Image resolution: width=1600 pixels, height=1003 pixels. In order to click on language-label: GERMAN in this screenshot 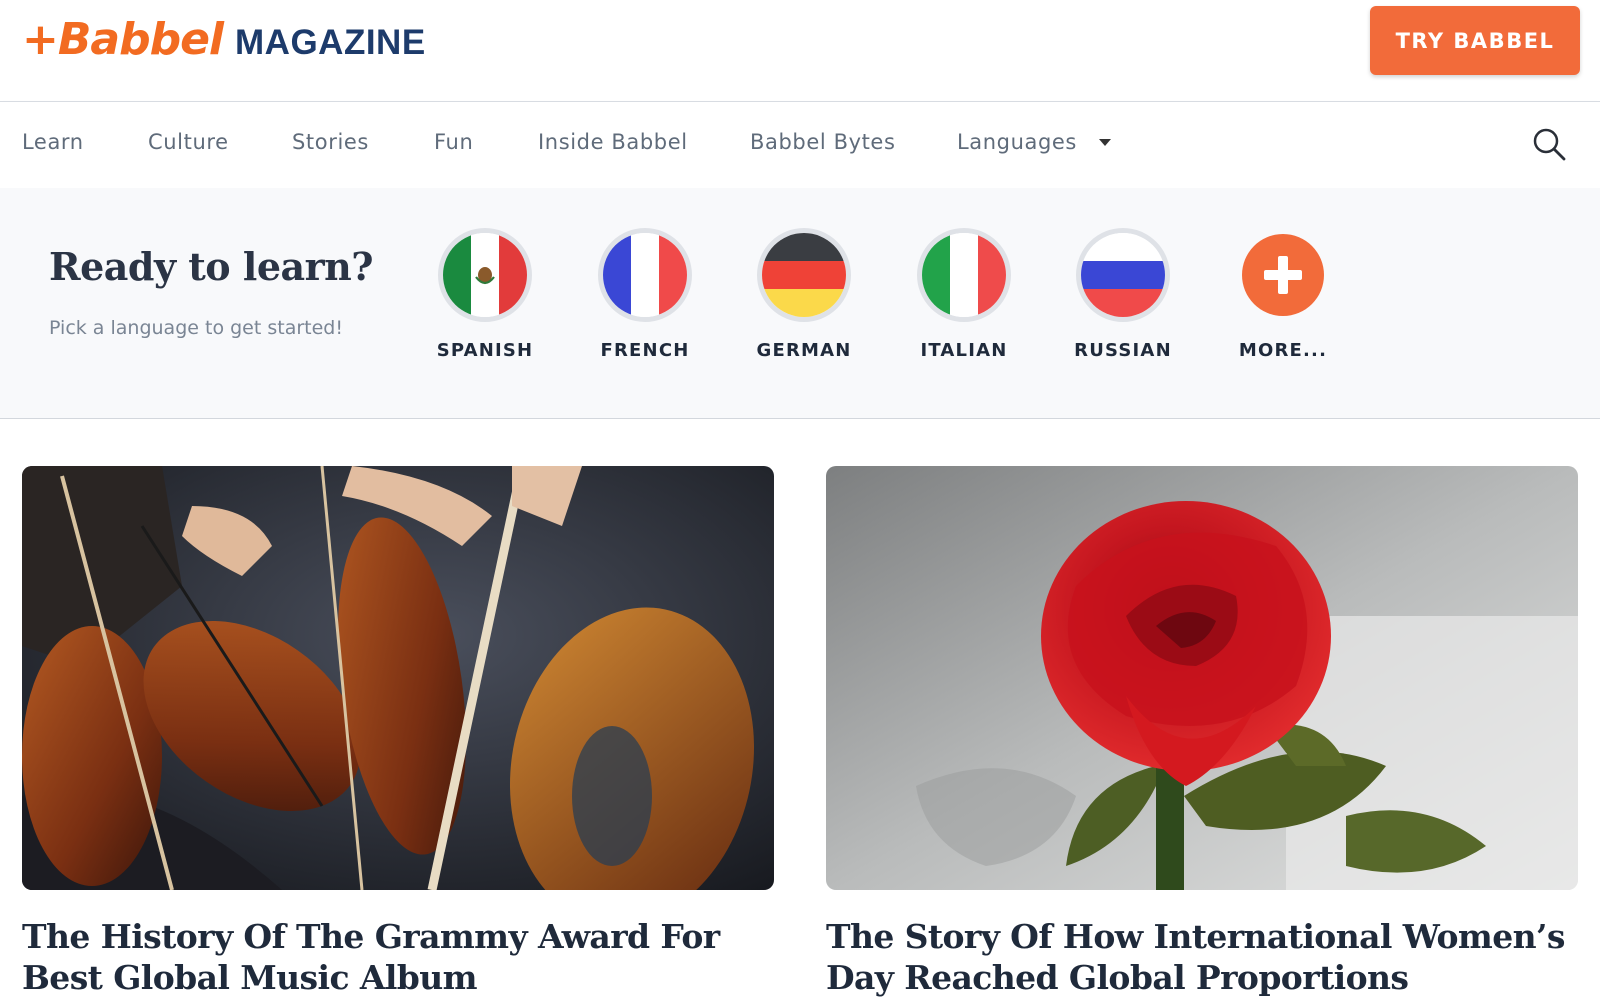, I will do `click(804, 350)`.